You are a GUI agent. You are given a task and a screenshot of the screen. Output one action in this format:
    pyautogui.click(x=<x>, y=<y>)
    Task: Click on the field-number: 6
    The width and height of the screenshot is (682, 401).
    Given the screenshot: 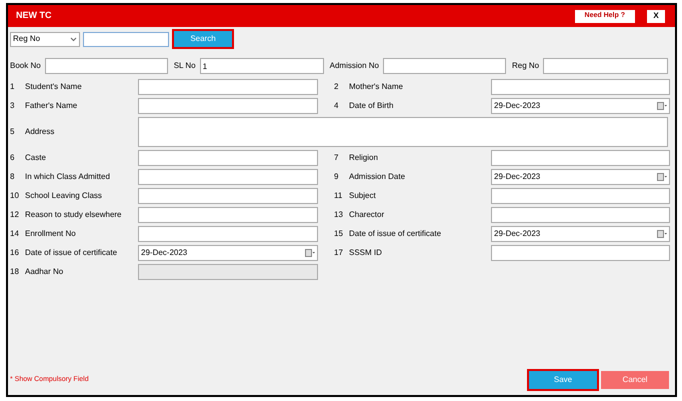 What is the action you would take?
    pyautogui.click(x=13, y=158)
    